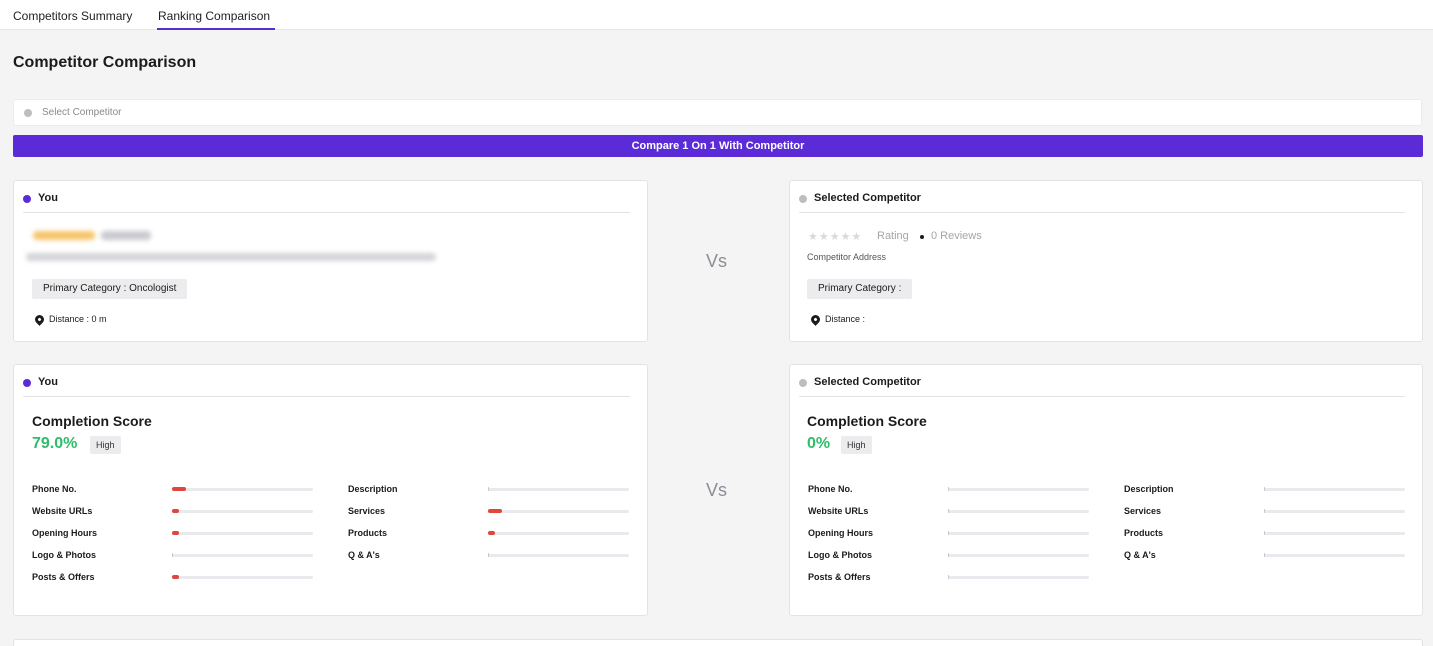 This screenshot has height=646, width=1433. Describe the element at coordinates (716, 15) in the screenshot. I see `tab-bar: Competitors Summary Ranking Comparison` at that location.